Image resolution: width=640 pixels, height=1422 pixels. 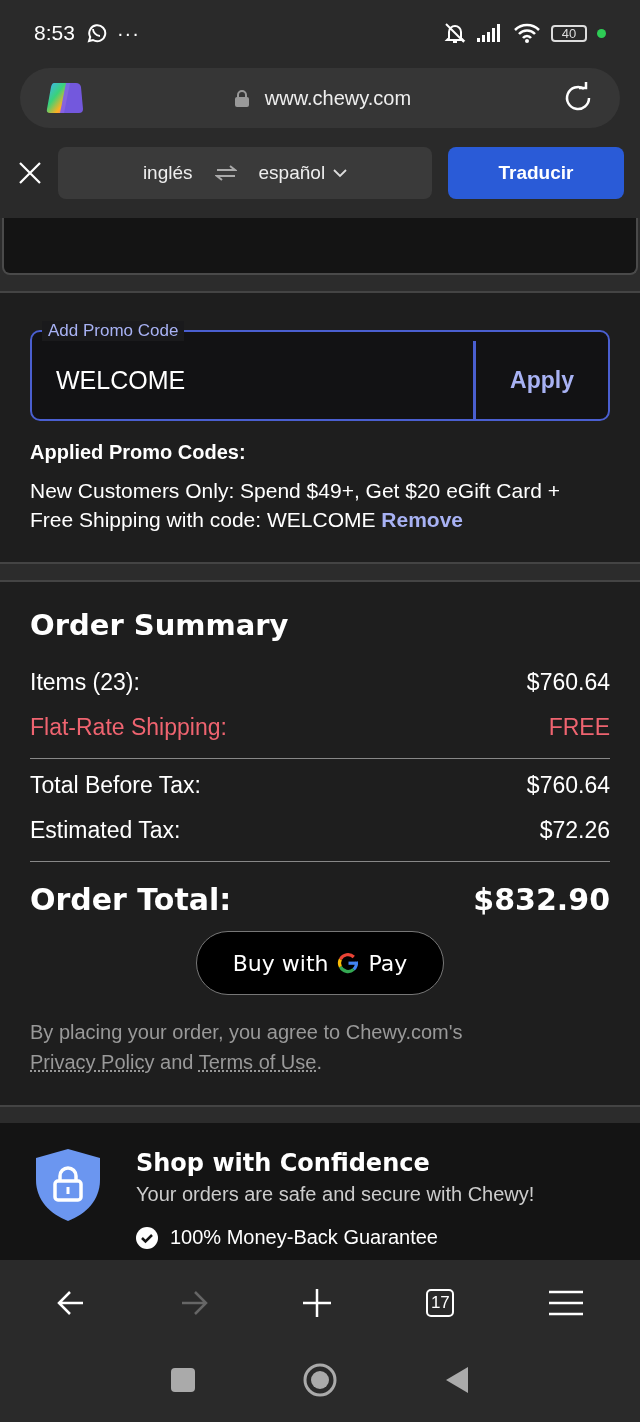 What do you see at coordinates (283, 1163) in the screenshot?
I see `confidence-title: Shop with Confidence` at bounding box center [283, 1163].